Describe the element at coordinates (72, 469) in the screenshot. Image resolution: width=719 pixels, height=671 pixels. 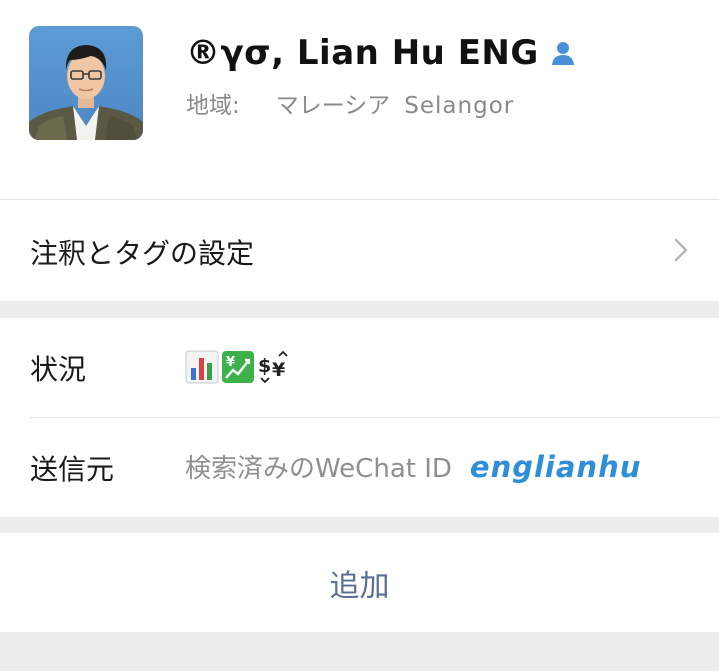
I see `source-label: 送信元` at that location.